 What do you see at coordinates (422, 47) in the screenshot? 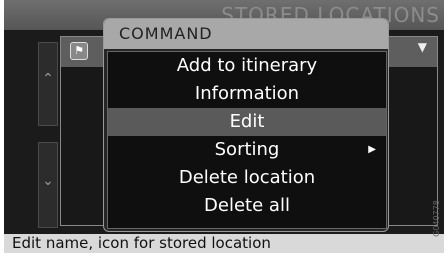
I see `triangle-down-icon: ▼` at bounding box center [422, 47].